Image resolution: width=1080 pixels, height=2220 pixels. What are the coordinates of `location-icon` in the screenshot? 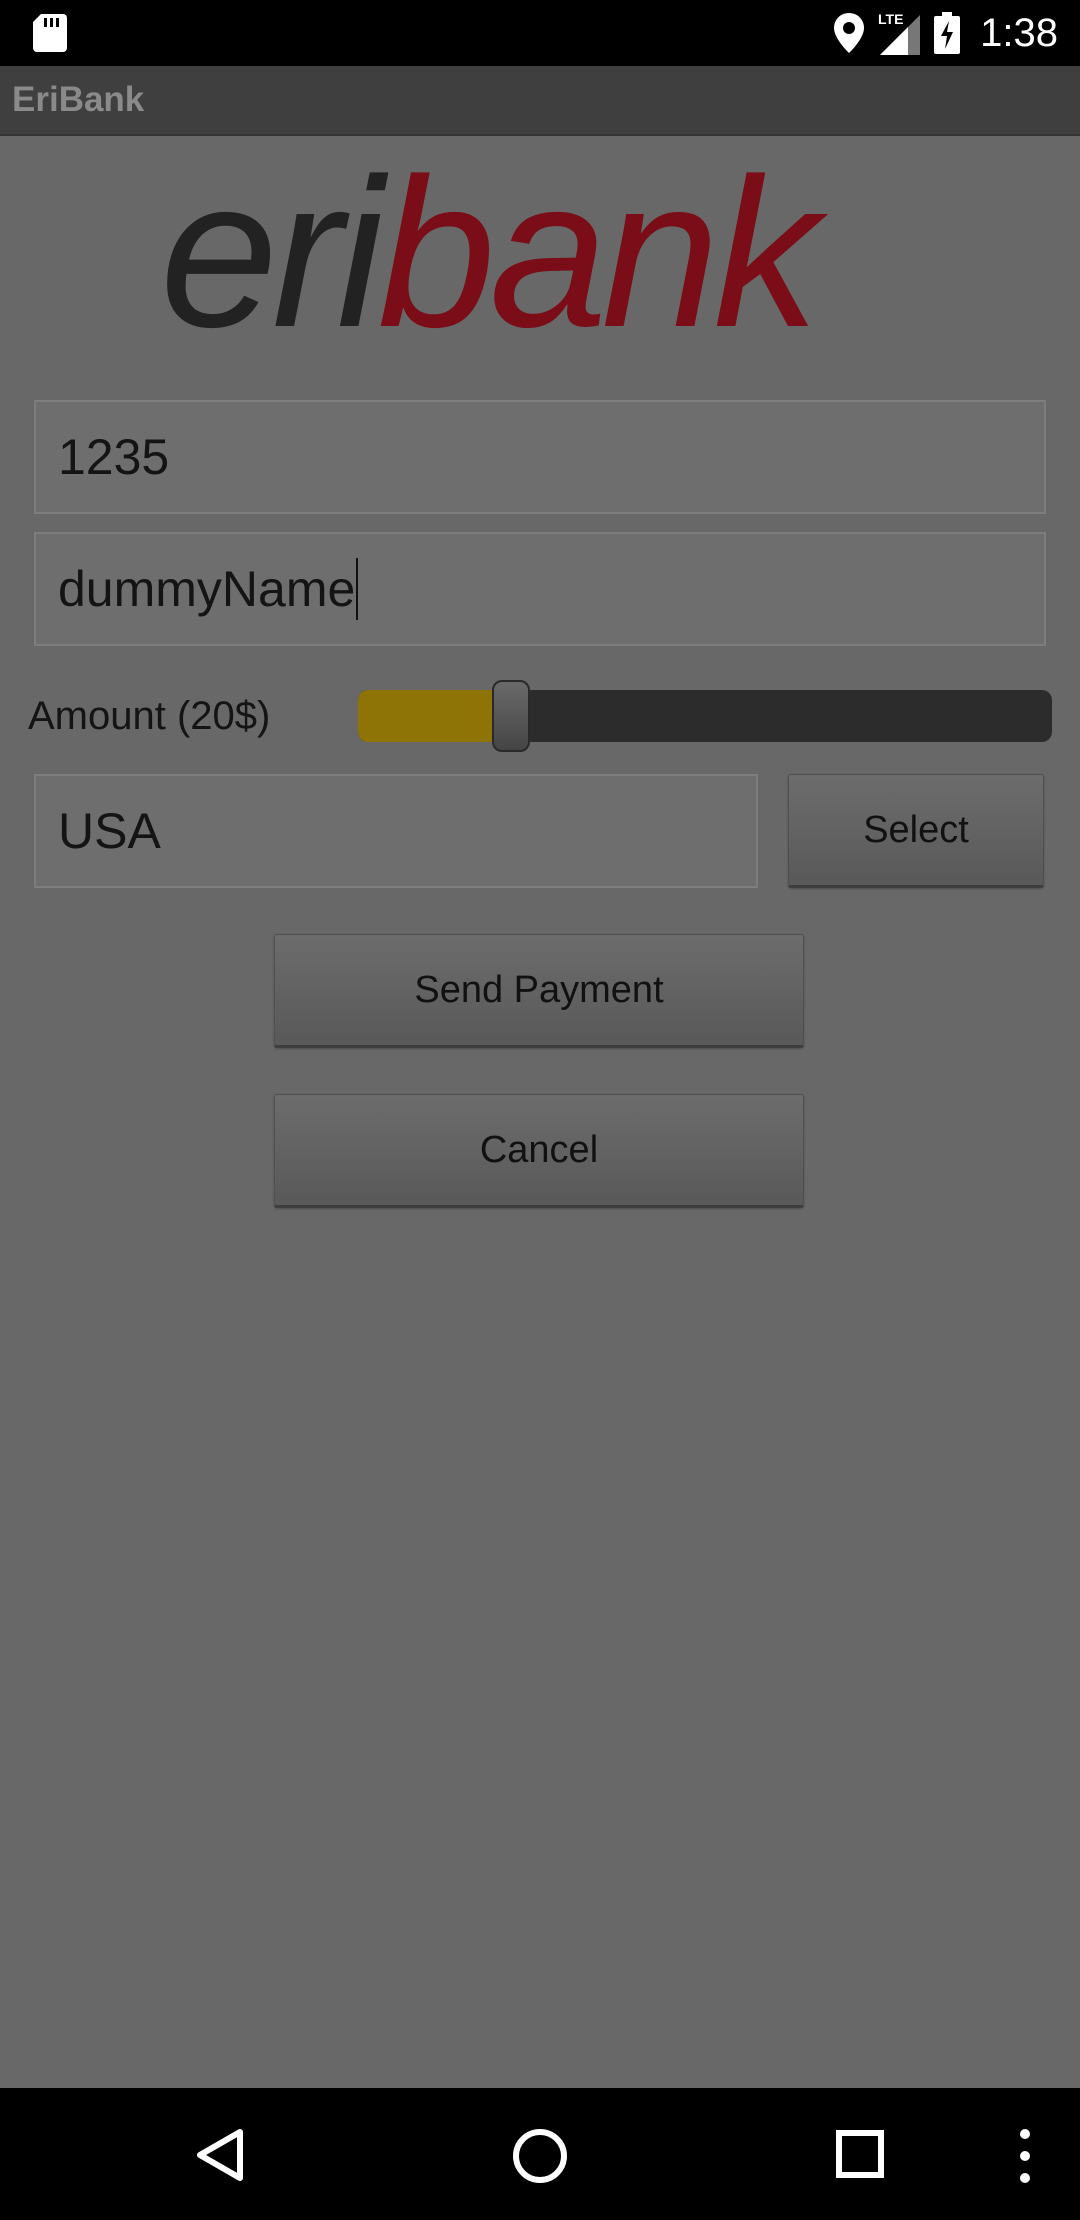 It's located at (849, 33).